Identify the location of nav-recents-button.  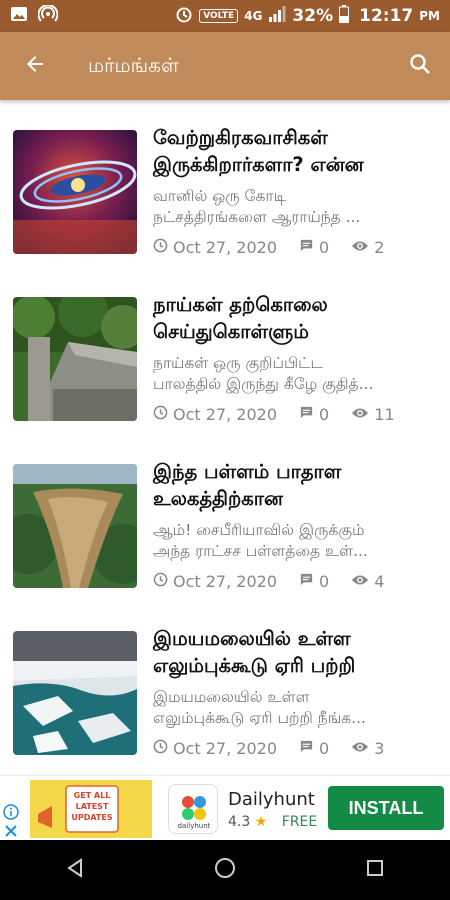
(375, 870).